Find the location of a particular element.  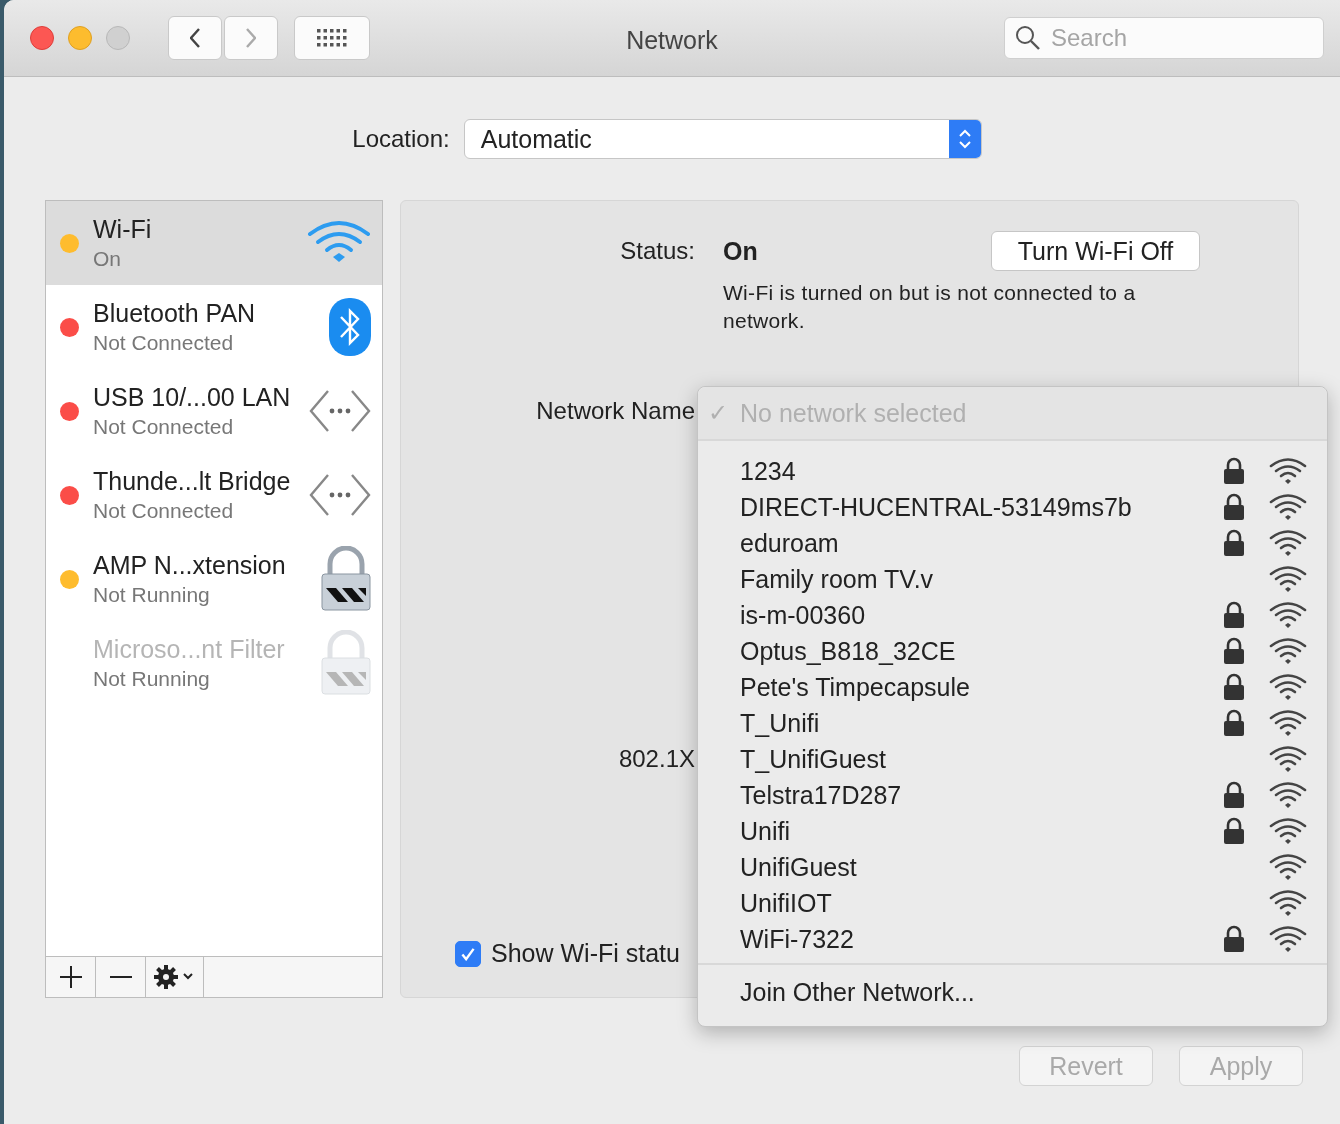

service-name: Wi-Fi is located at coordinates (123, 229).